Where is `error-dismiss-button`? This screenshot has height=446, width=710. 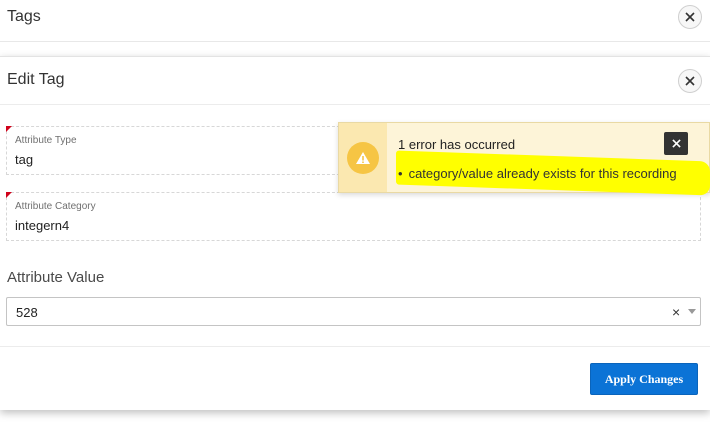
error-dismiss-button is located at coordinates (676, 143).